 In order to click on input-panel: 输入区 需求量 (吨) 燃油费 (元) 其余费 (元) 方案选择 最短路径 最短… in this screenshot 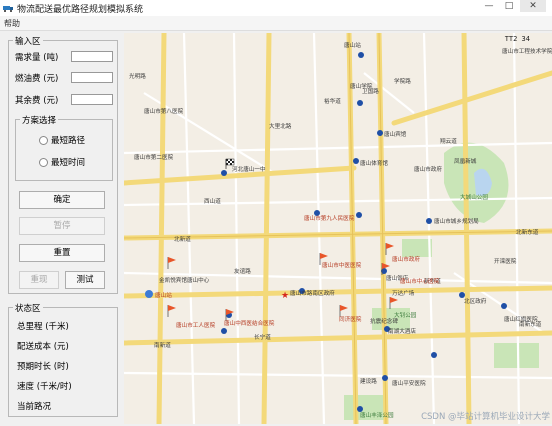, I will do `click(63, 164)`.